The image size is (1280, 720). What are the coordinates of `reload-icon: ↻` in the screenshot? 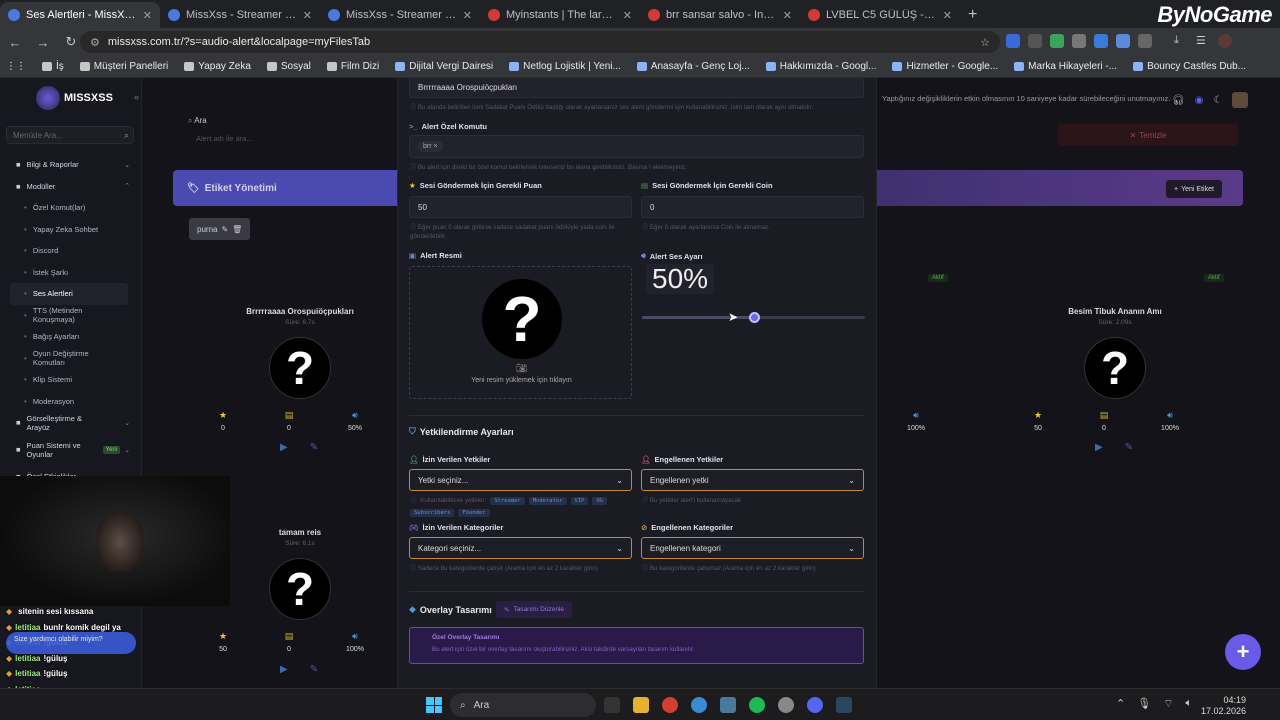 It's located at (71, 42).